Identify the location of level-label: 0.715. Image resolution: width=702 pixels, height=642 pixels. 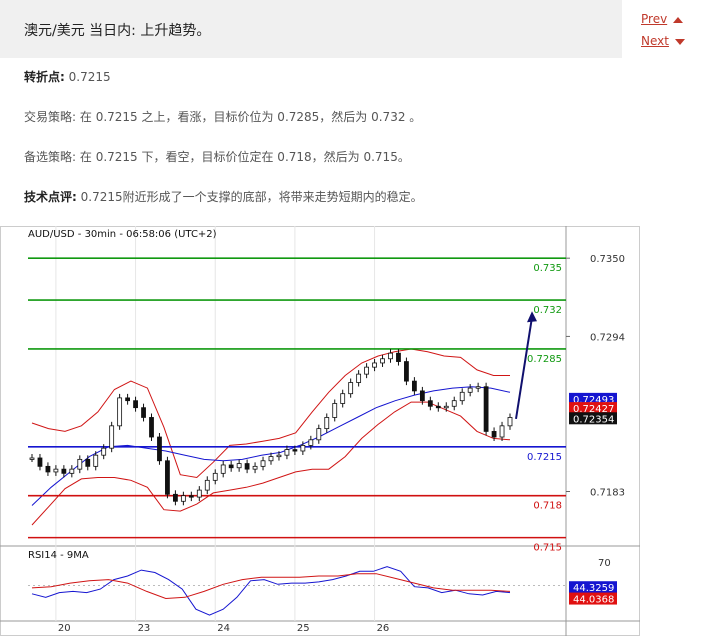
(547, 548).